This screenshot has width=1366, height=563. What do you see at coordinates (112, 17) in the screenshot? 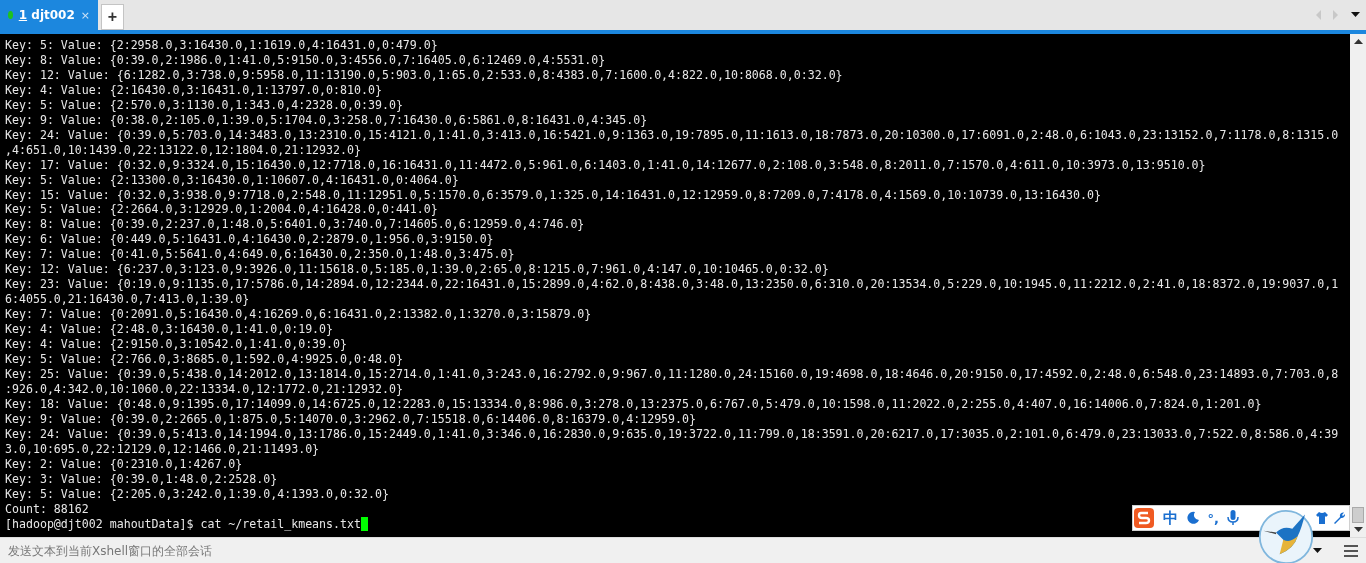
I see `new-tab-button: +` at bounding box center [112, 17].